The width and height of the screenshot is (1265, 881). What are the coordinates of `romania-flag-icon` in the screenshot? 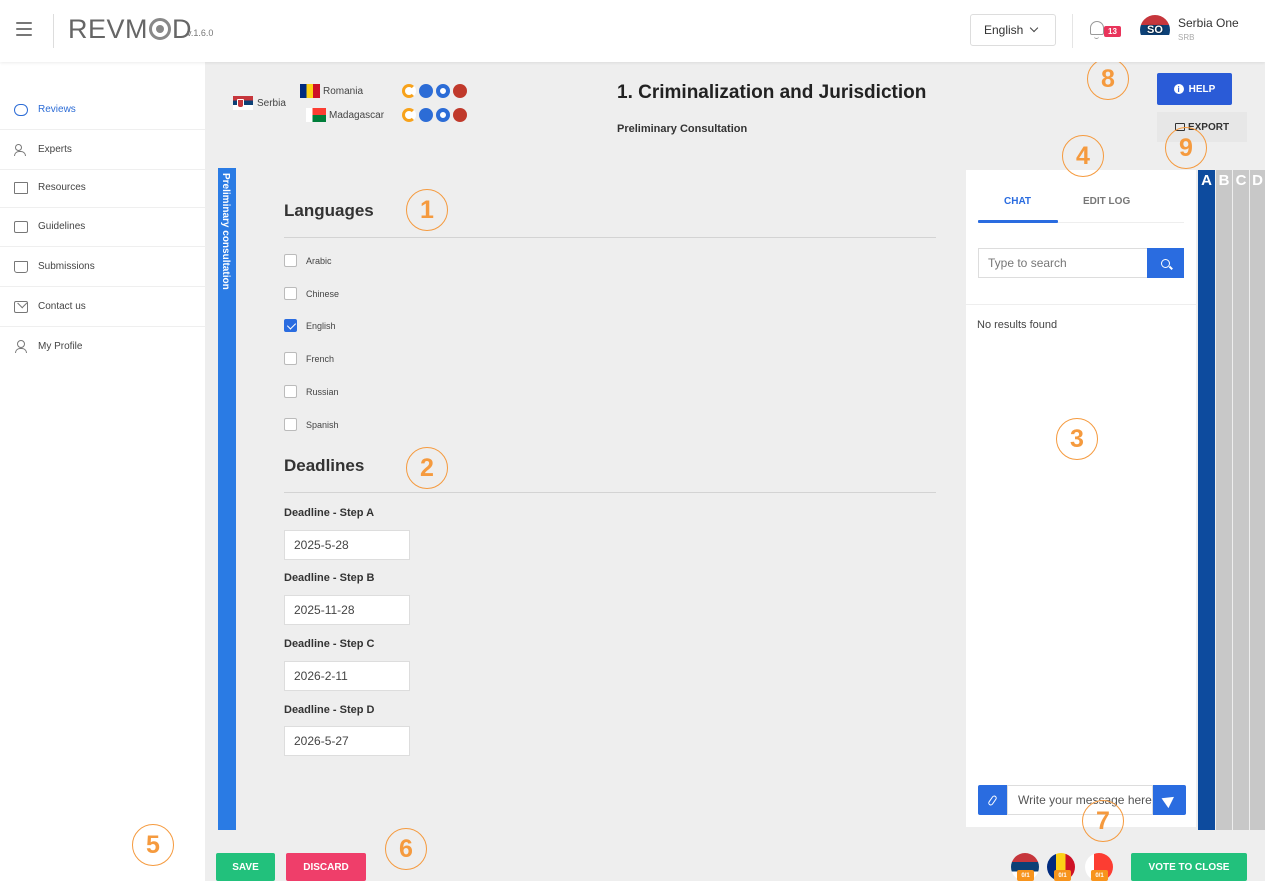 It's located at (310, 91).